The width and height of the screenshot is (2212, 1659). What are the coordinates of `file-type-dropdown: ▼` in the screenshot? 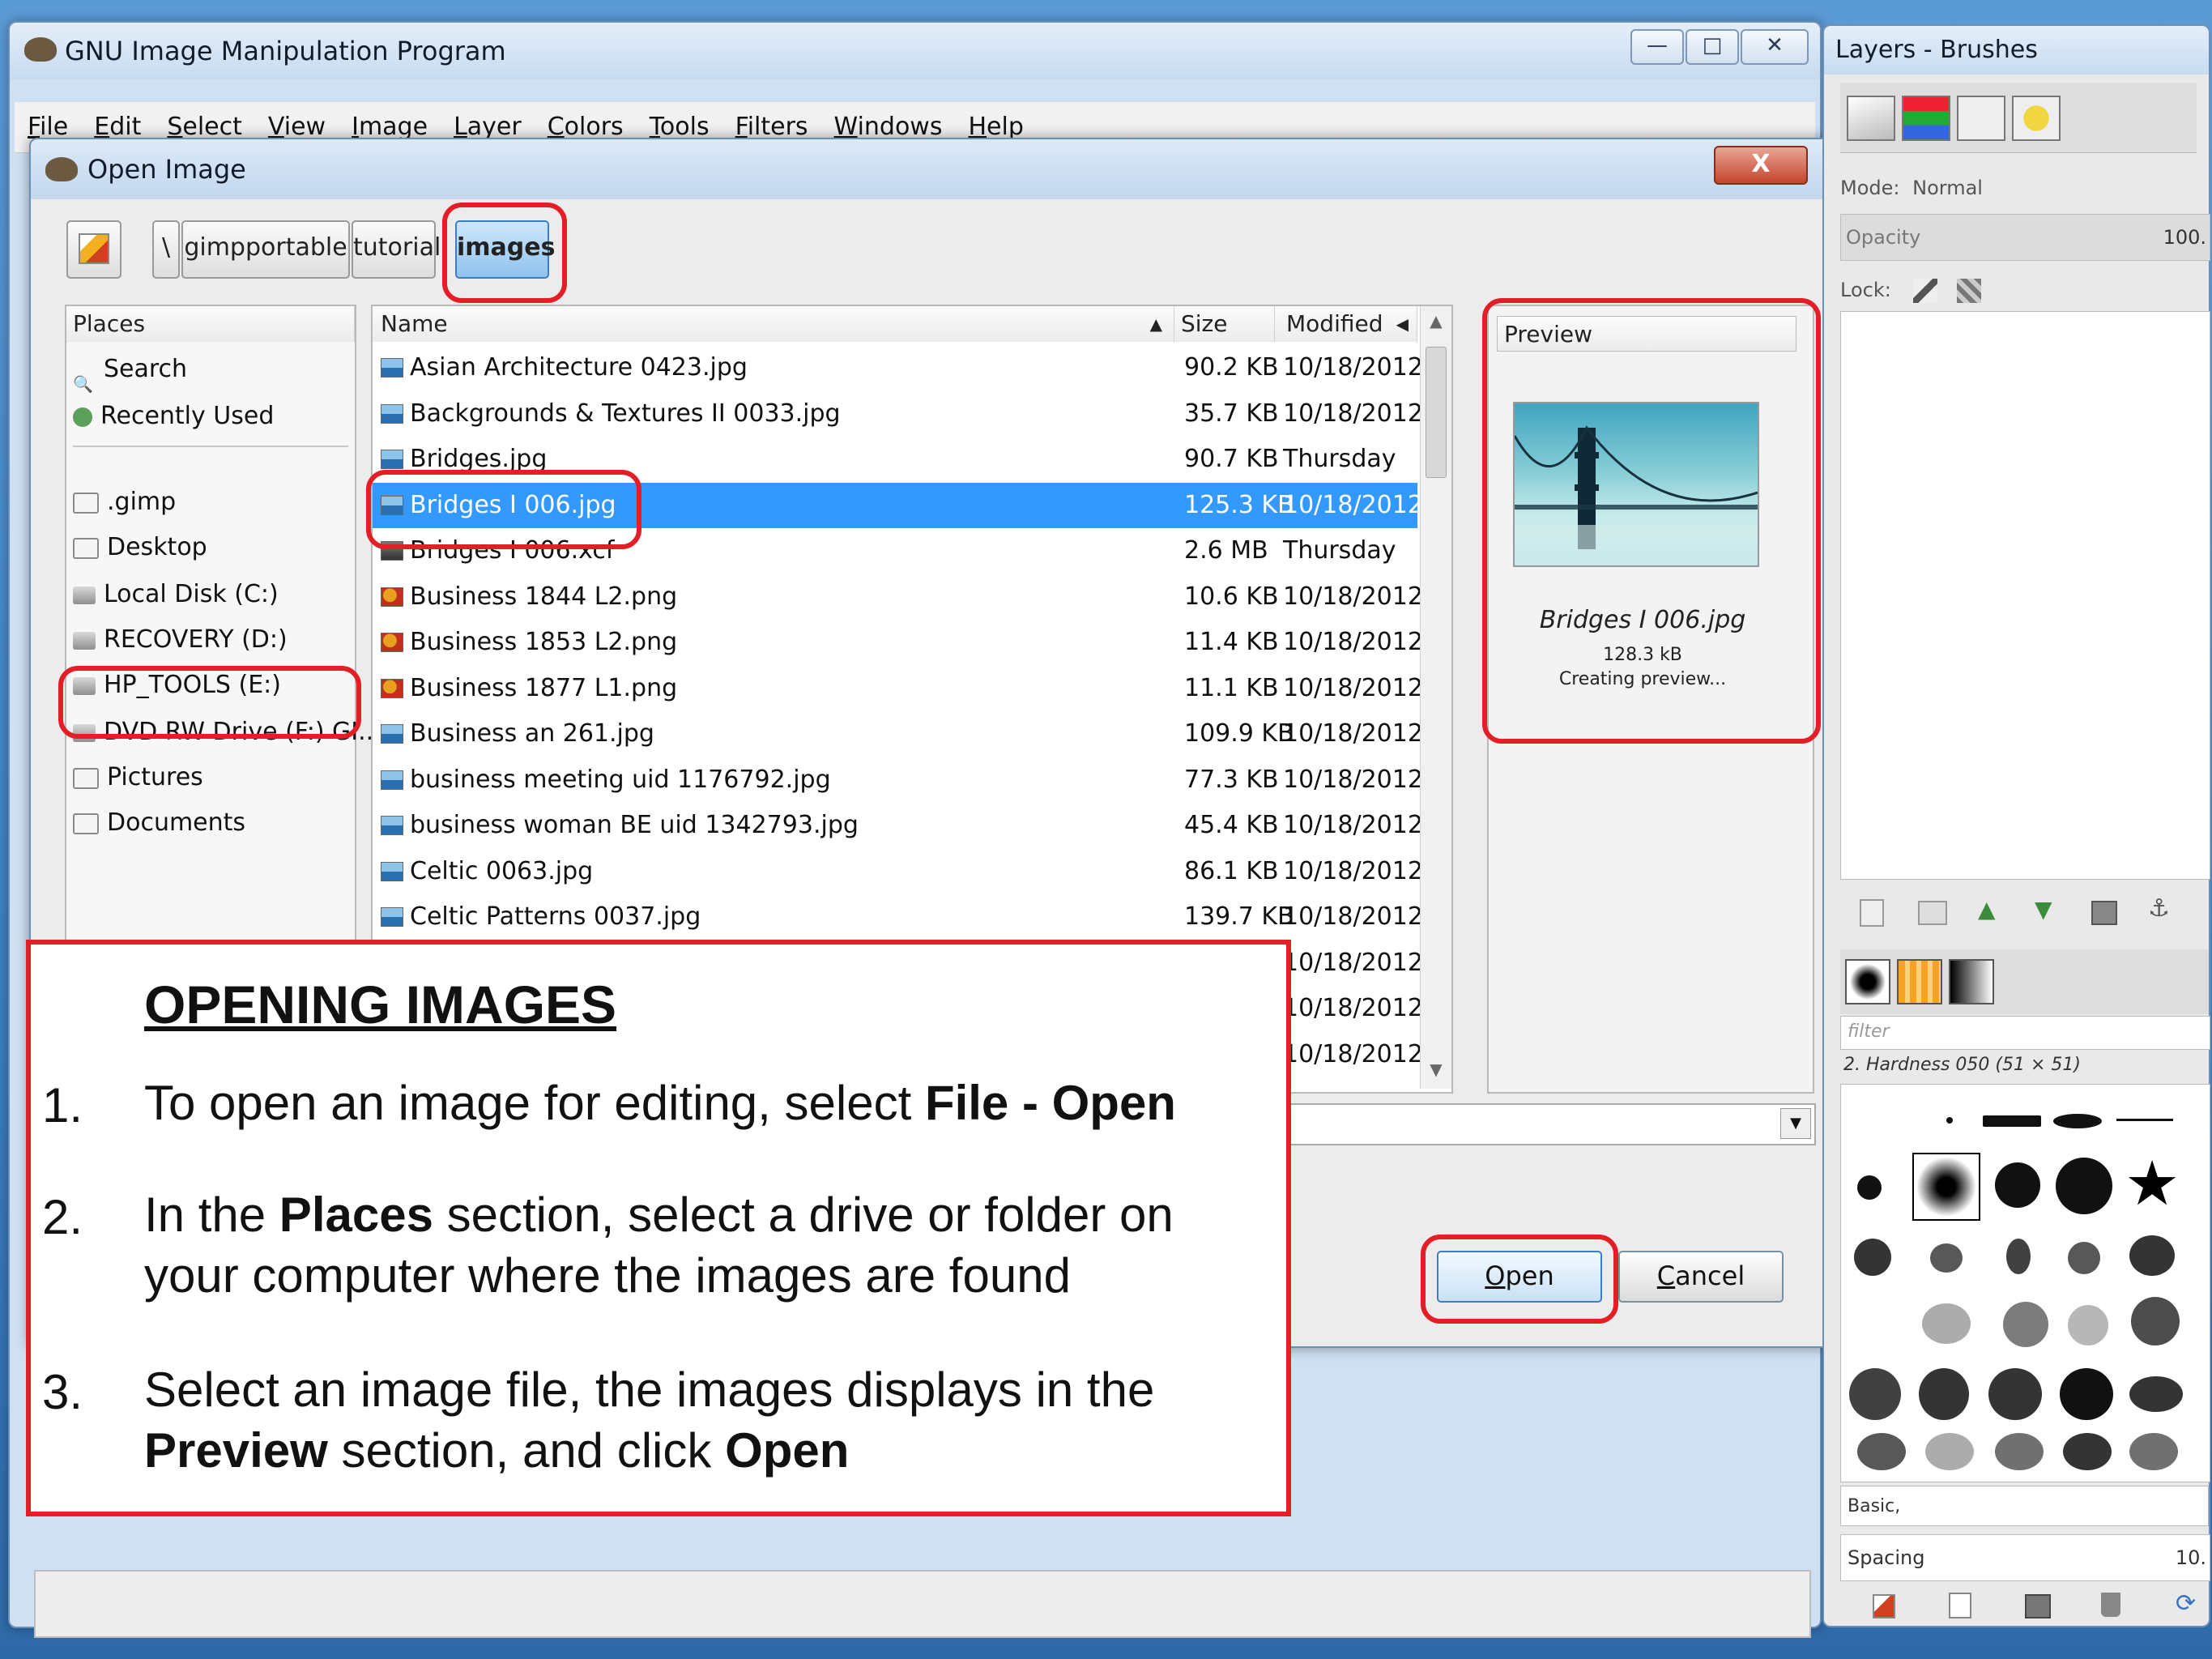 It's located at (1547, 1124).